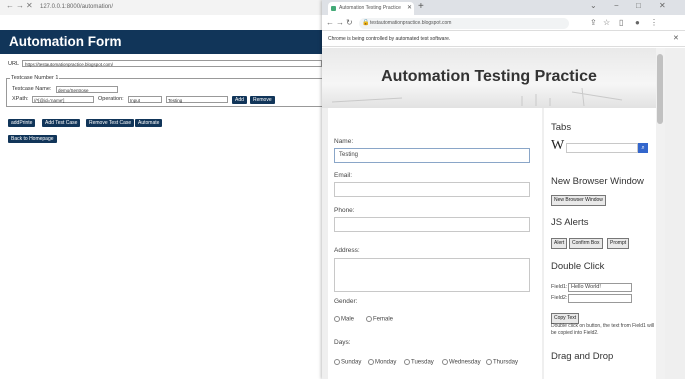  I want to click on operation-label: Operation:, so click(111, 99).